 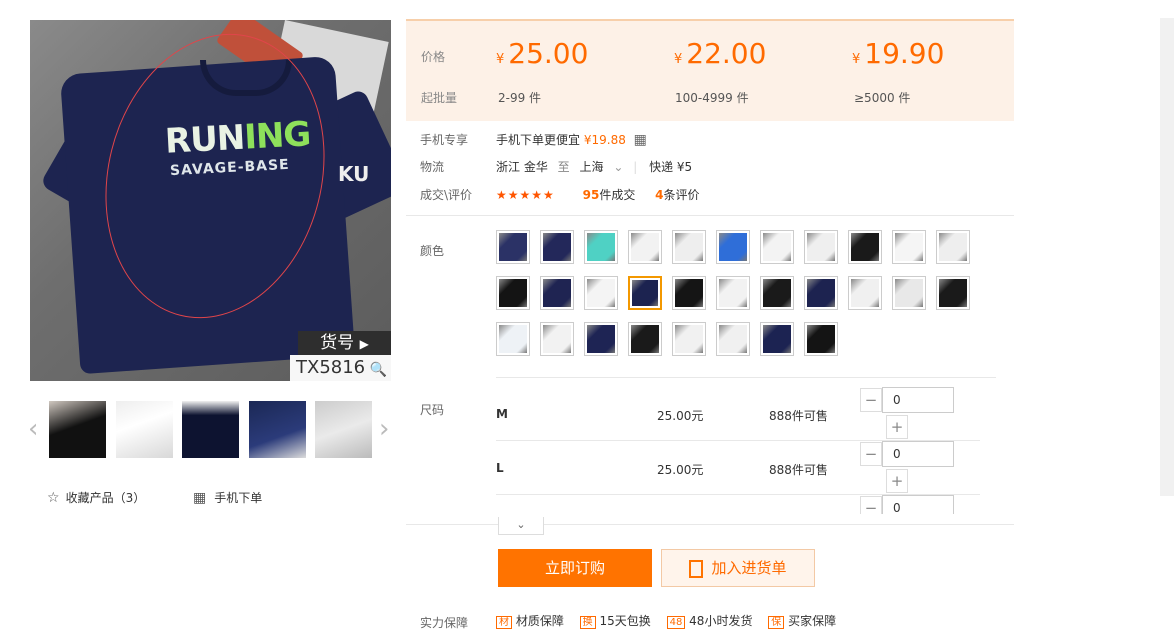 What do you see at coordinates (563, 167) in the screenshot?
I see `to-word: 至` at bounding box center [563, 167].